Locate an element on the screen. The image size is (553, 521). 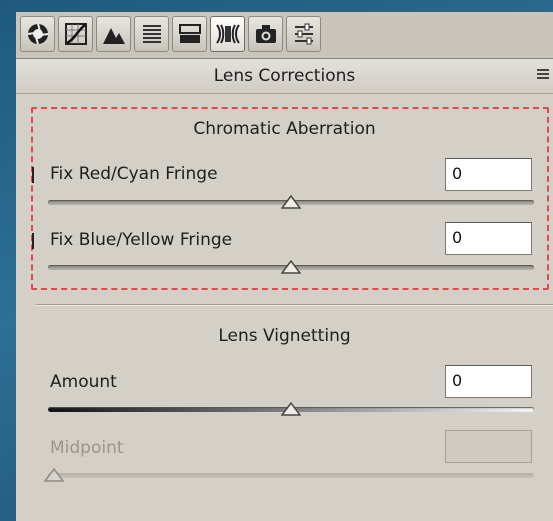
split-toning-icon is located at coordinates (189, 33).